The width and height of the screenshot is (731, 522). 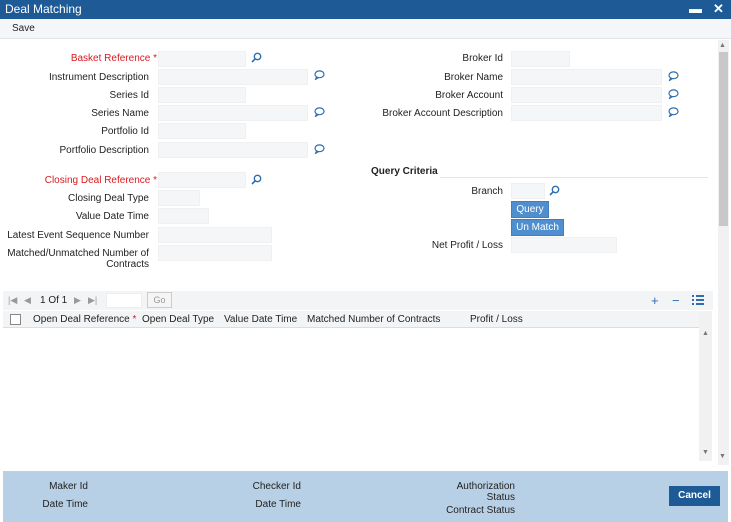 I want to click on closing-deal-type-label: Closing Deal Type, so click(x=108, y=198).